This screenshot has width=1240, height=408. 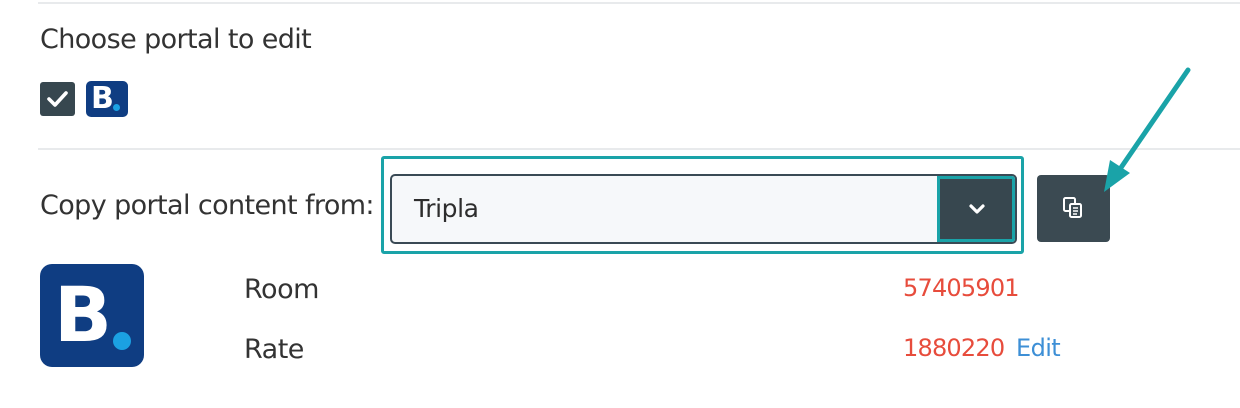 What do you see at coordinates (83, 314) in the screenshot?
I see `booking-logo-large-letter: B` at bounding box center [83, 314].